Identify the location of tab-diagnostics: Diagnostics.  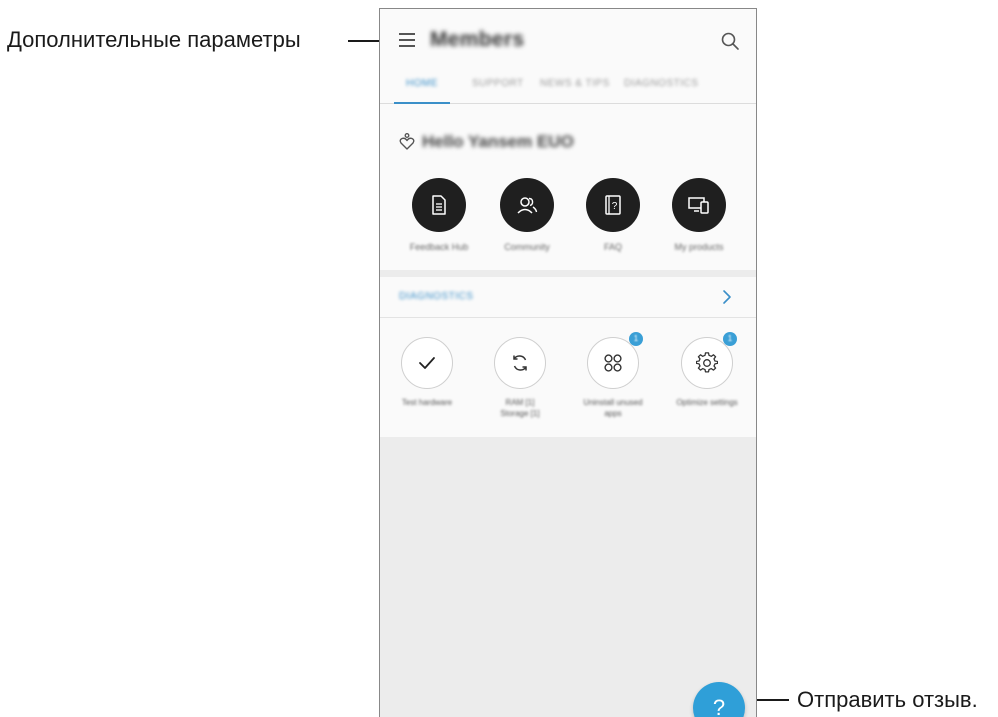
(661, 83).